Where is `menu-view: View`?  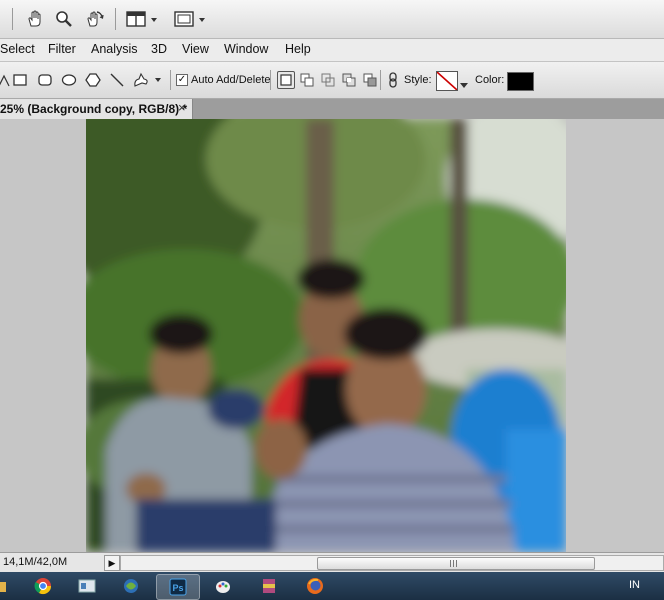 menu-view: View is located at coordinates (195, 49).